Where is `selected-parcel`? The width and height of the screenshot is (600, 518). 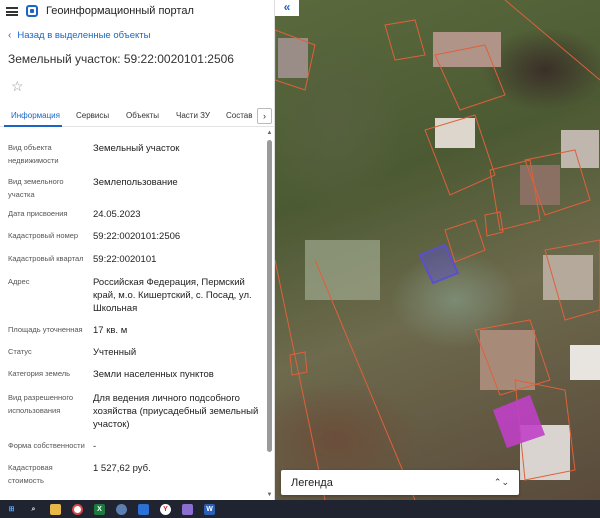
selected-parcel is located at coordinates (439, 264).